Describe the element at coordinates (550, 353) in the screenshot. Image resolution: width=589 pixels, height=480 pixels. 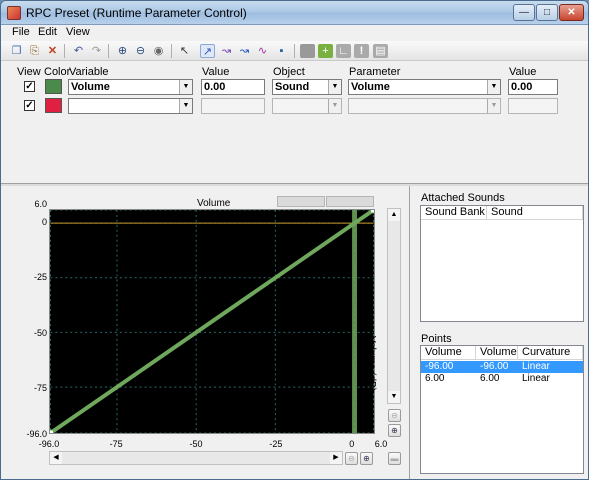
I see `column-header-curvature: Curvature` at that location.